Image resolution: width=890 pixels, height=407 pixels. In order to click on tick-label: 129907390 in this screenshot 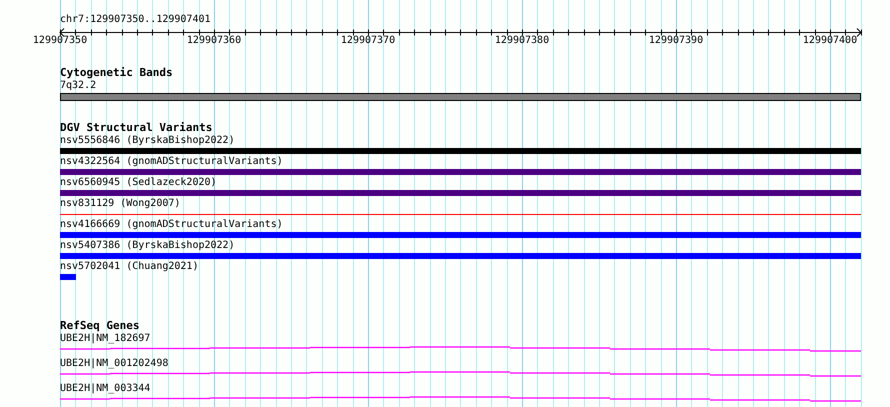, I will do `click(676, 41)`.